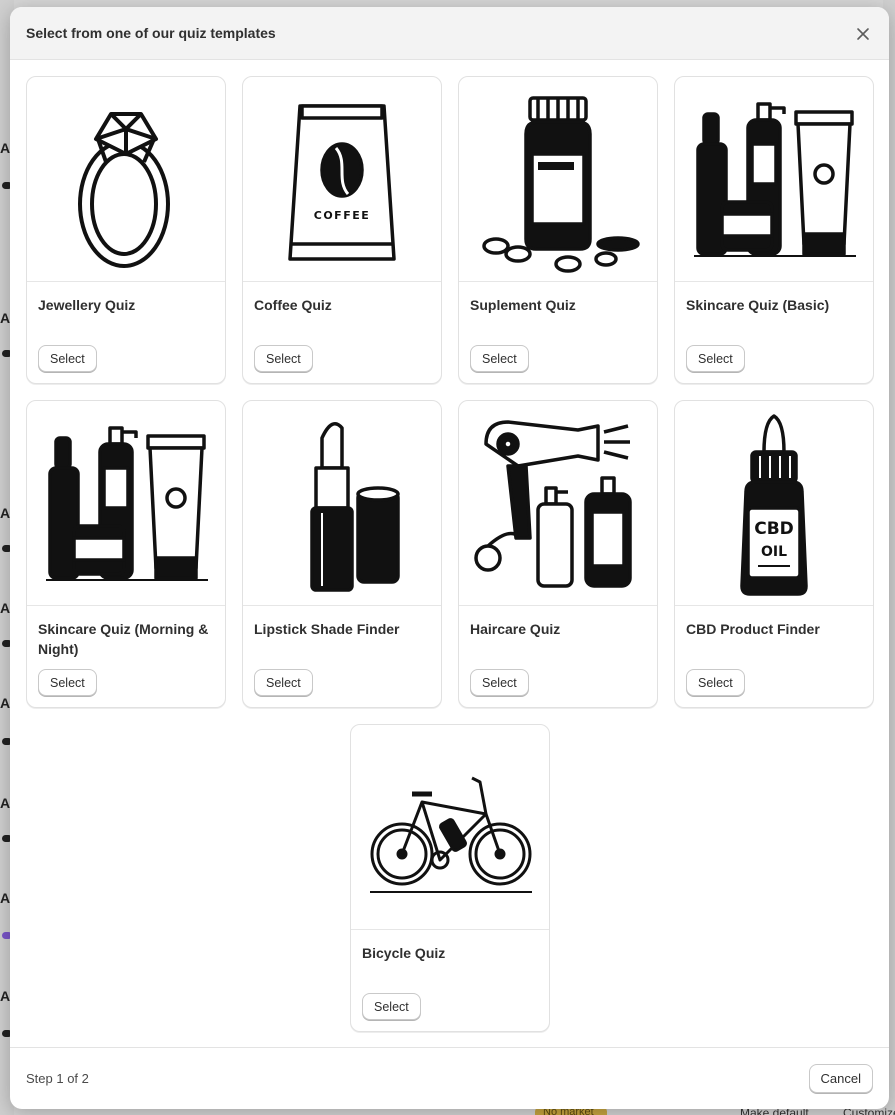 The height and width of the screenshot is (1115, 895). I want to click on card-title: Lipstick Shade Finder, so click(327, 629).